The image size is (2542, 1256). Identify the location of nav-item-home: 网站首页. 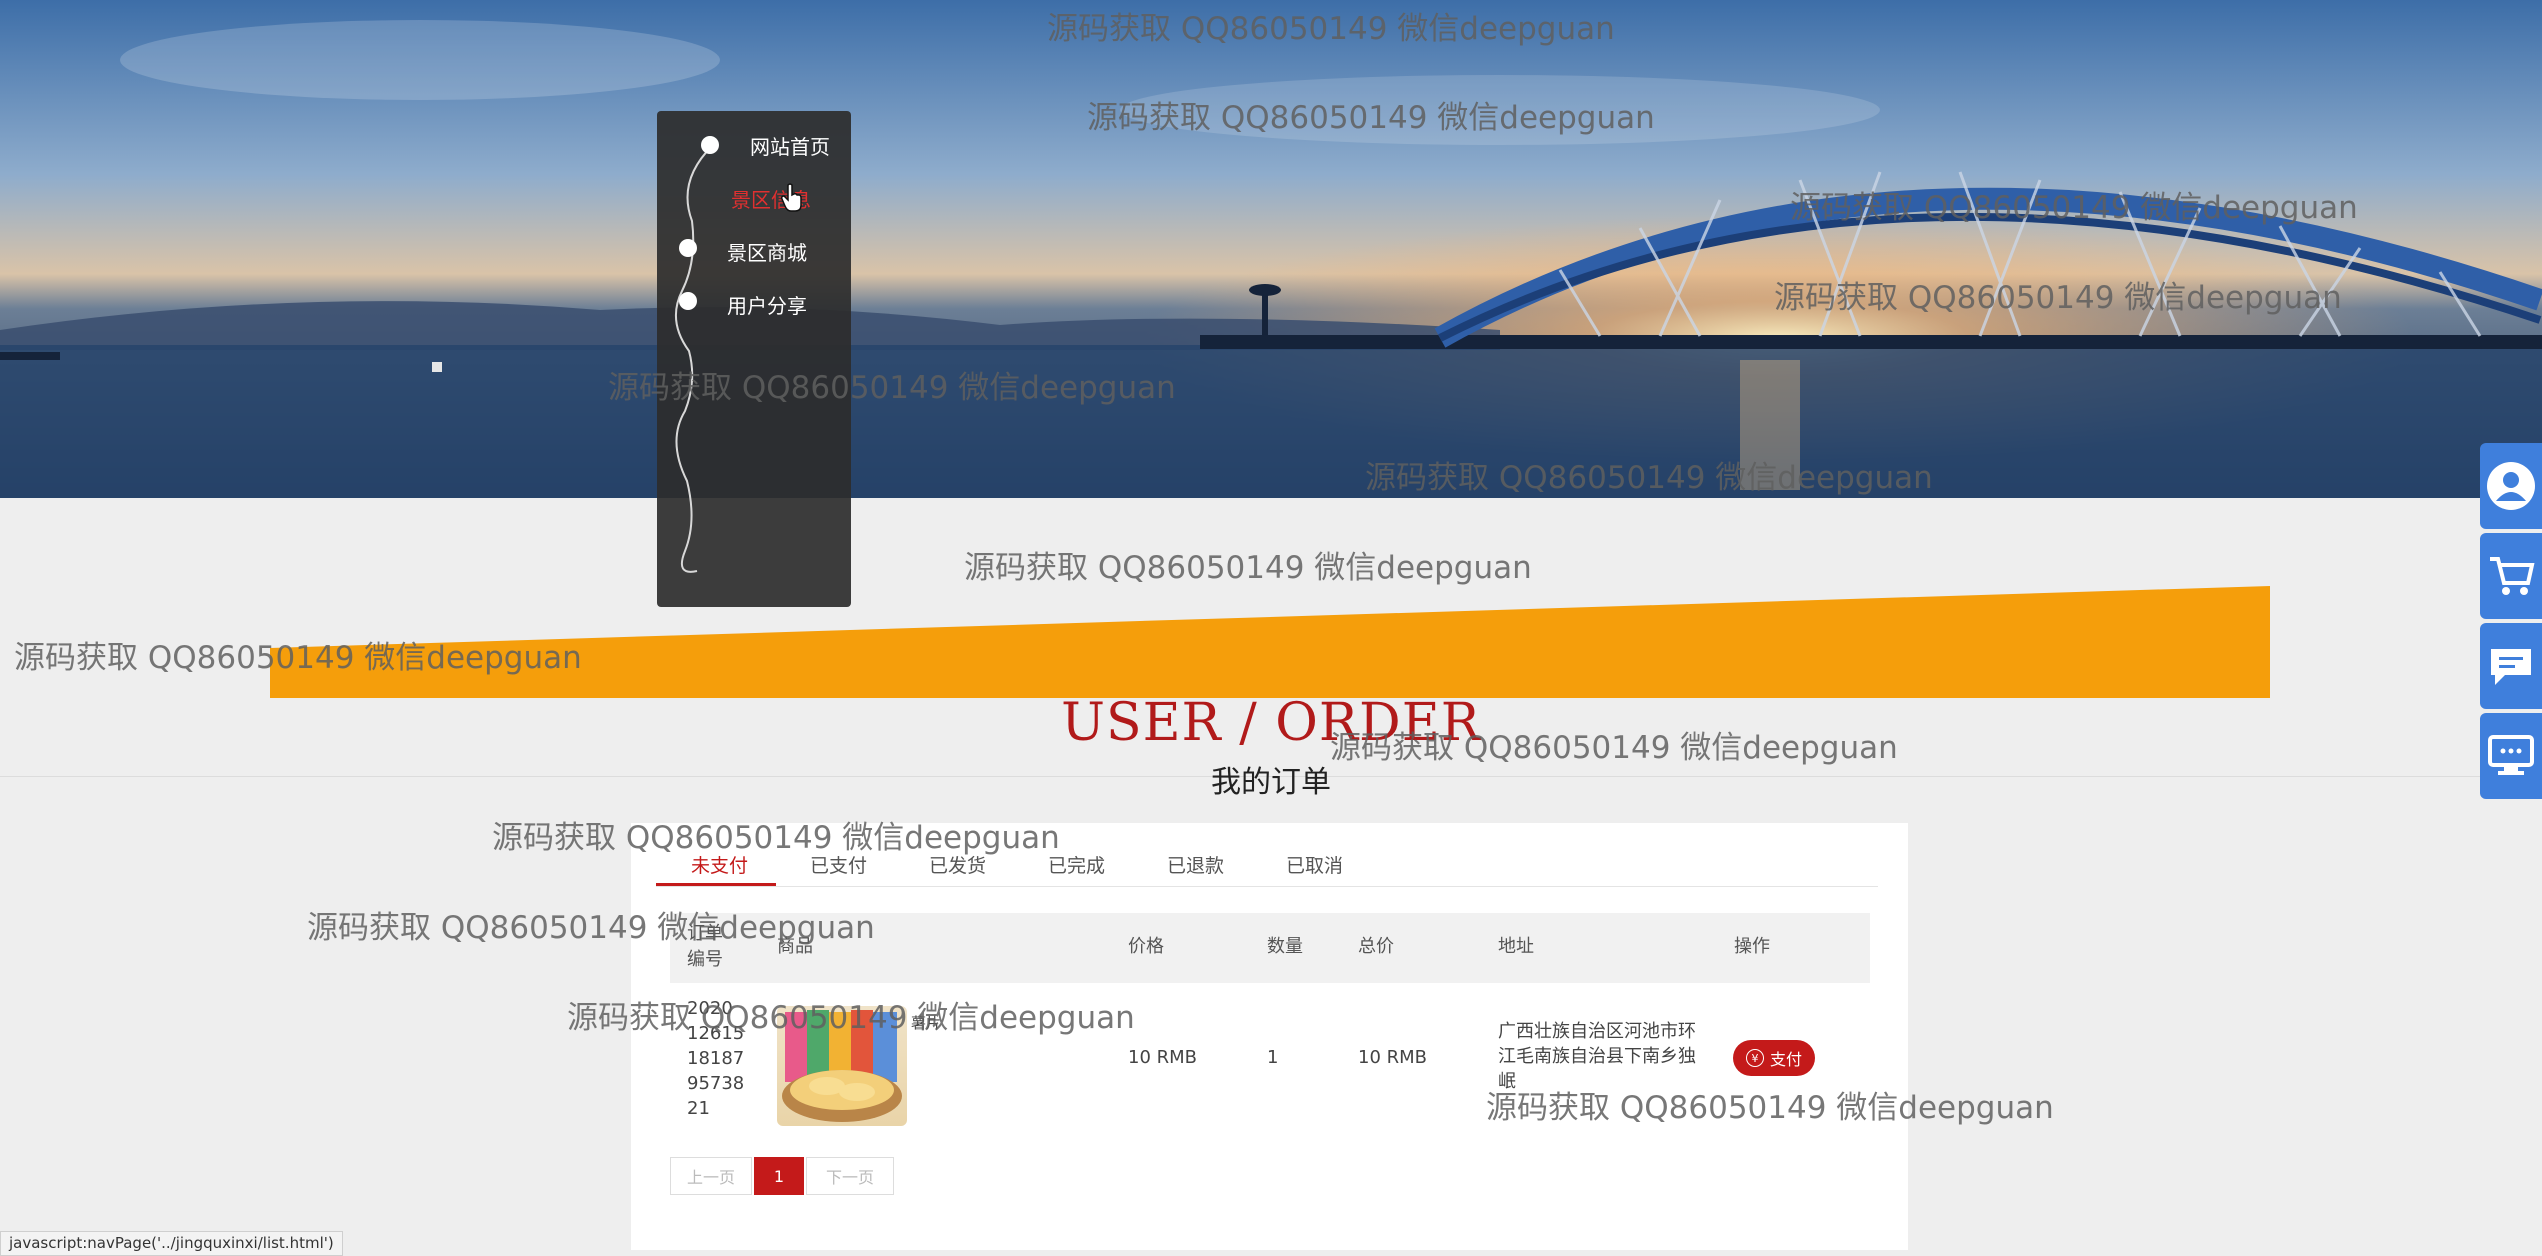
(790, 145).